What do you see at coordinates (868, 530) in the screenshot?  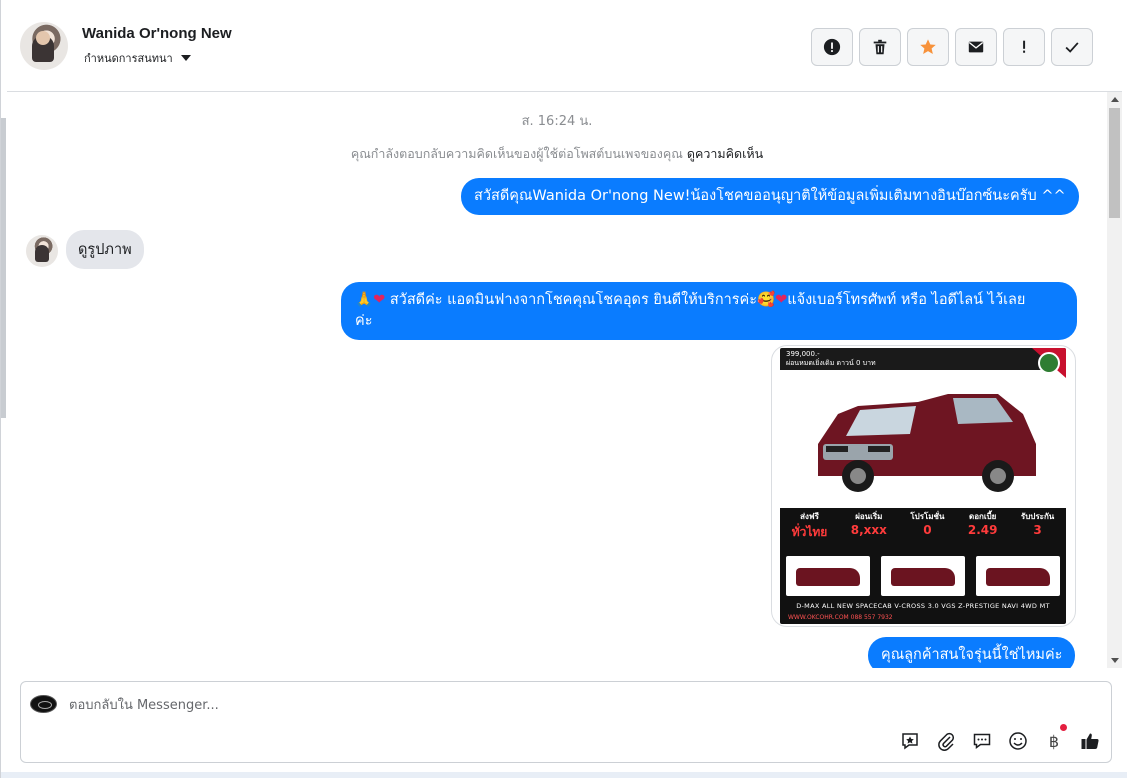 I see `stat-value: 8,xxx` at bounding box center [868, 530].